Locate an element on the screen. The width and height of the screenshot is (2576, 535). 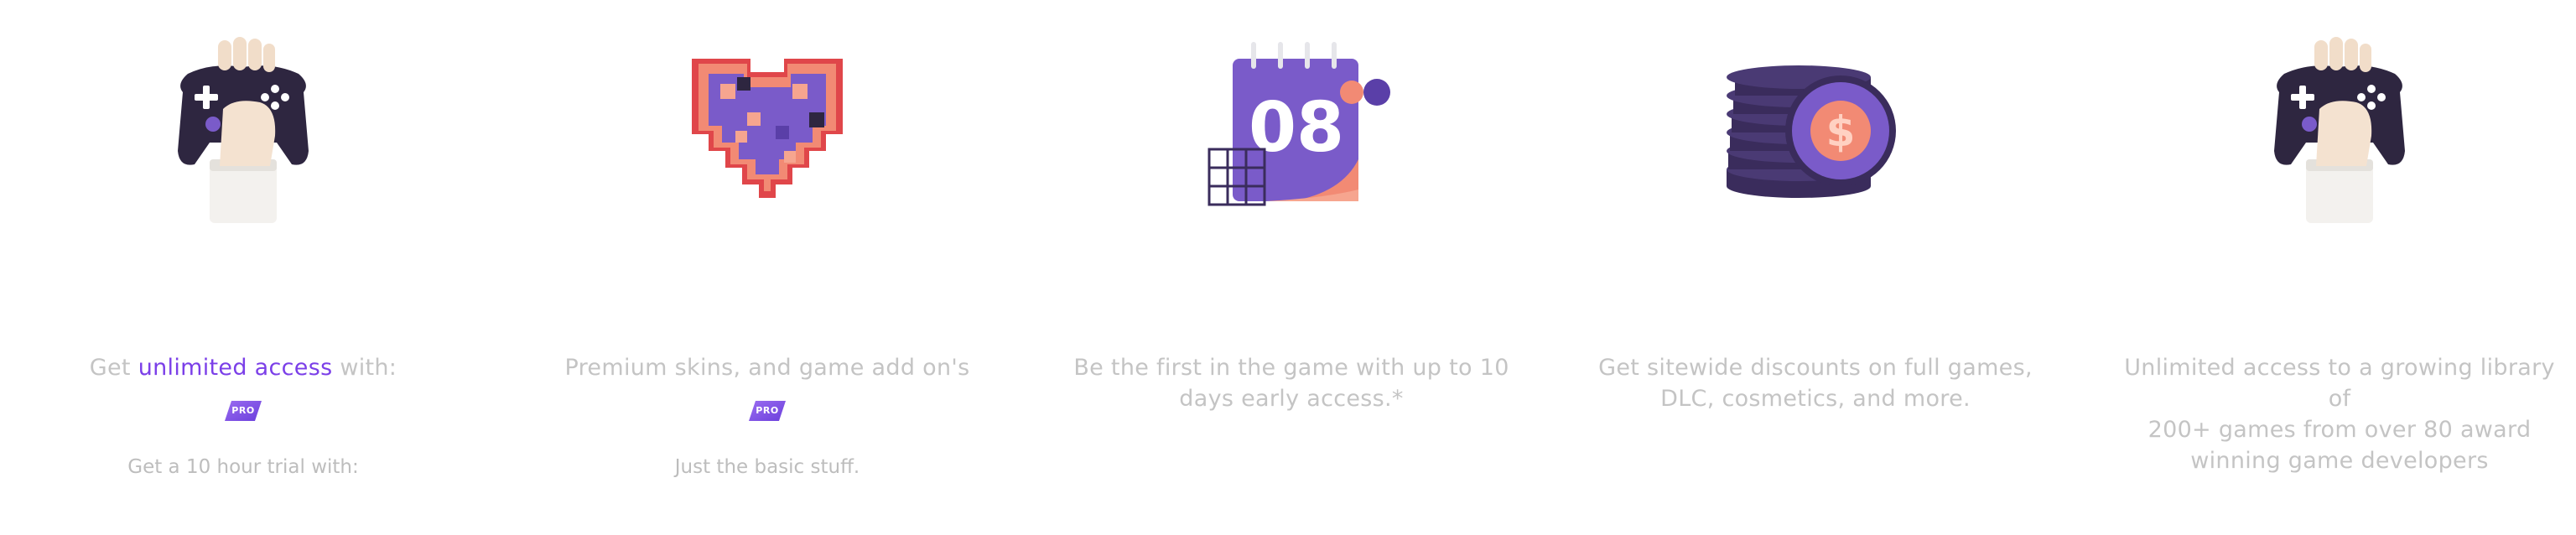
feature-subtext: Get a 10 hour trial with: is located at coordinates (243, 467).